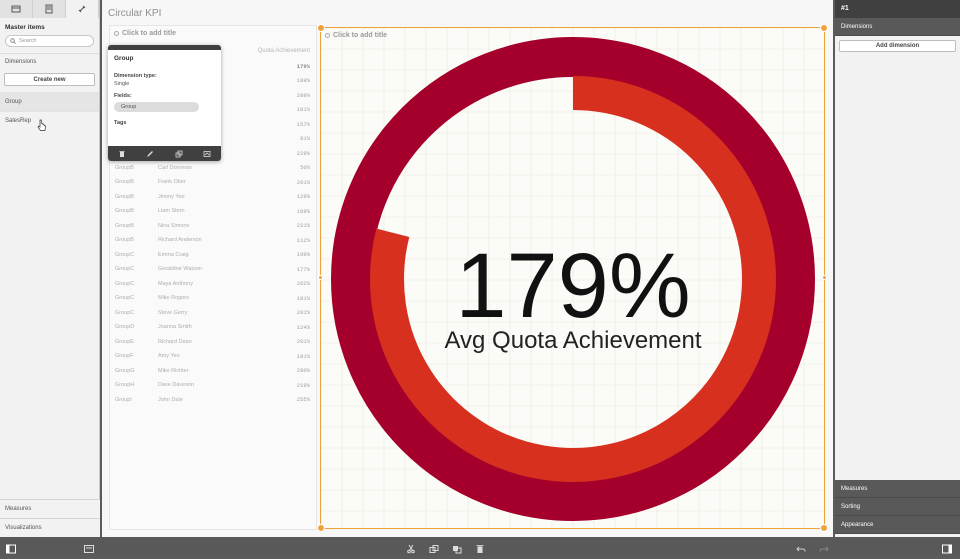 Image resolution: width=960 pixels, height=559 pixels. What do you see at coordinates (213, 313) in the screenshot?
I see `table-row: GroupC Steve Gerry 201%` at bounding box center [213, 313].